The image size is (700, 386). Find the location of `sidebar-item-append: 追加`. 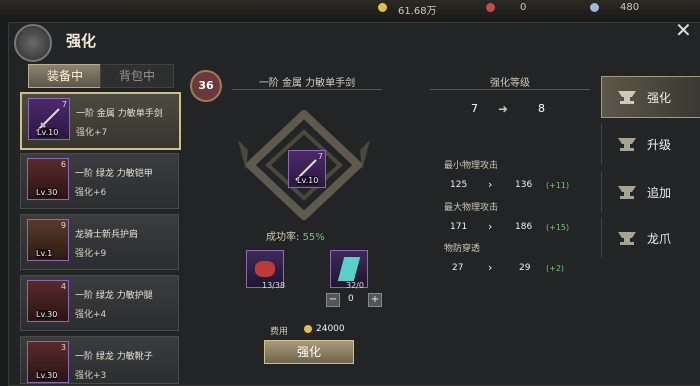

sidebar-item-append: 追加 is located at coordinates (650, 192).